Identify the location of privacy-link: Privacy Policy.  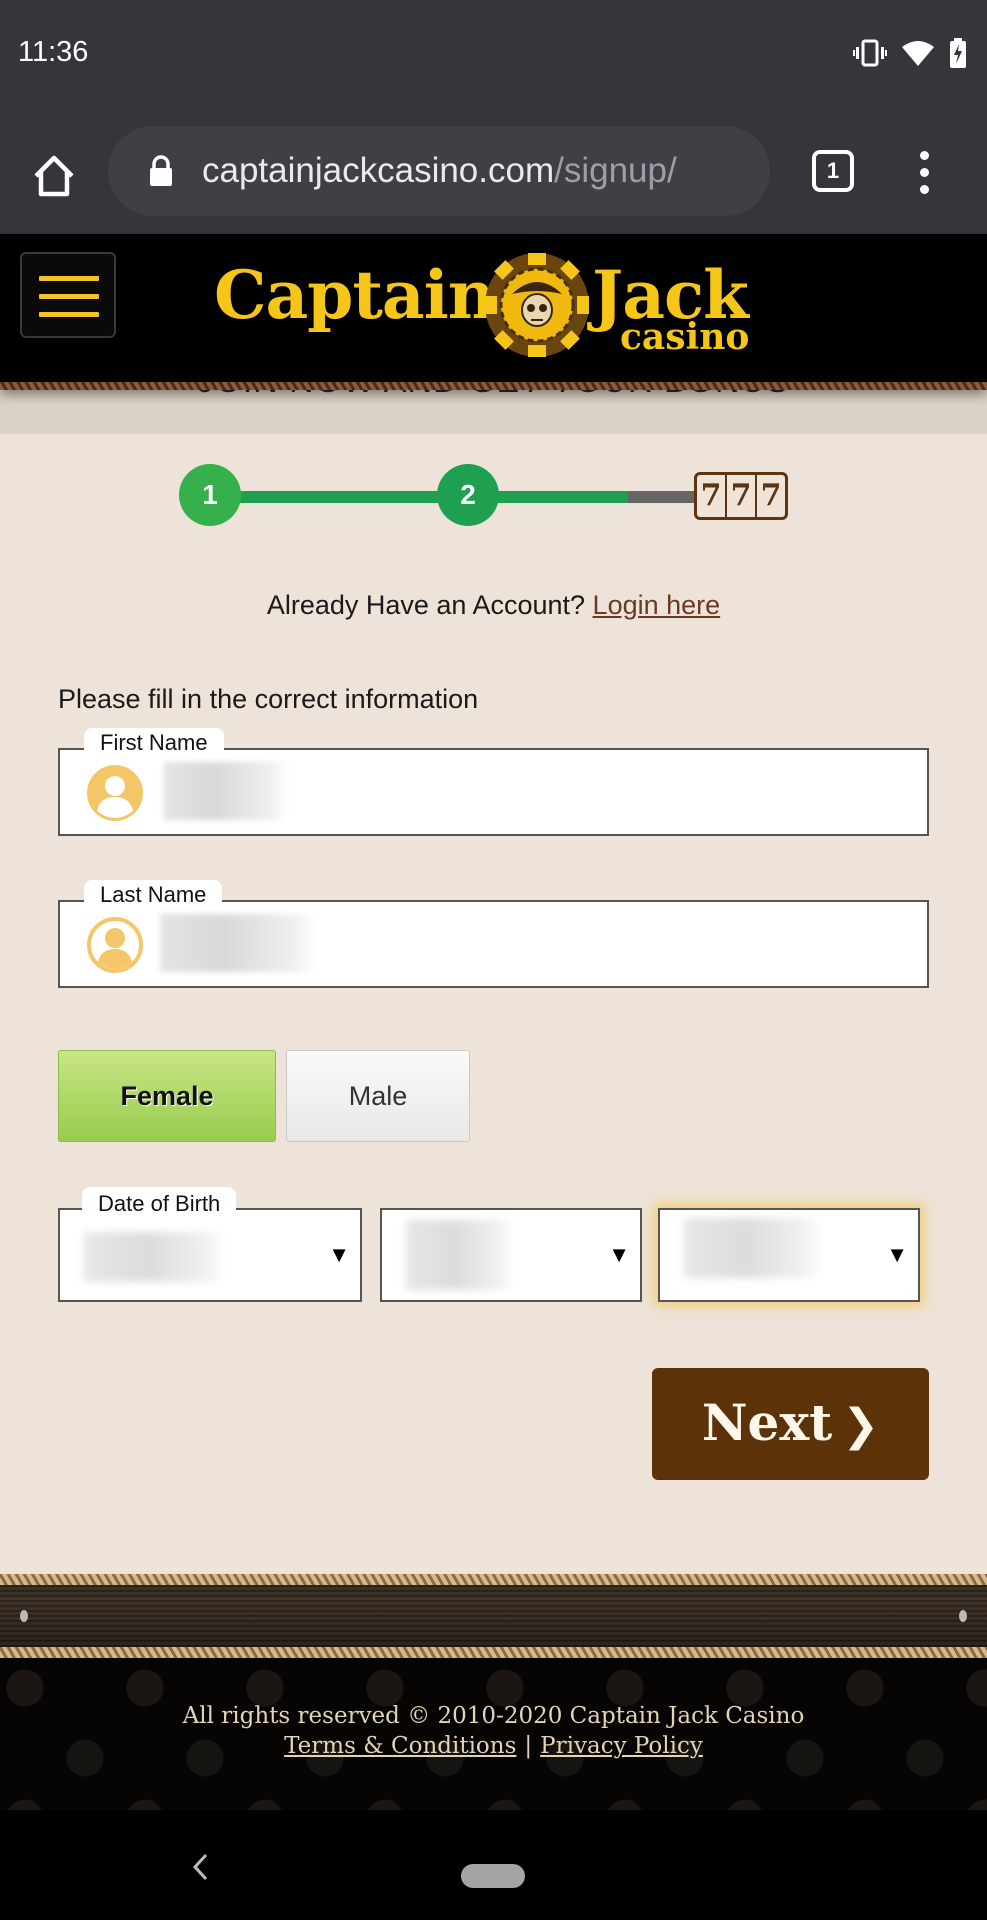
(621, 1746).